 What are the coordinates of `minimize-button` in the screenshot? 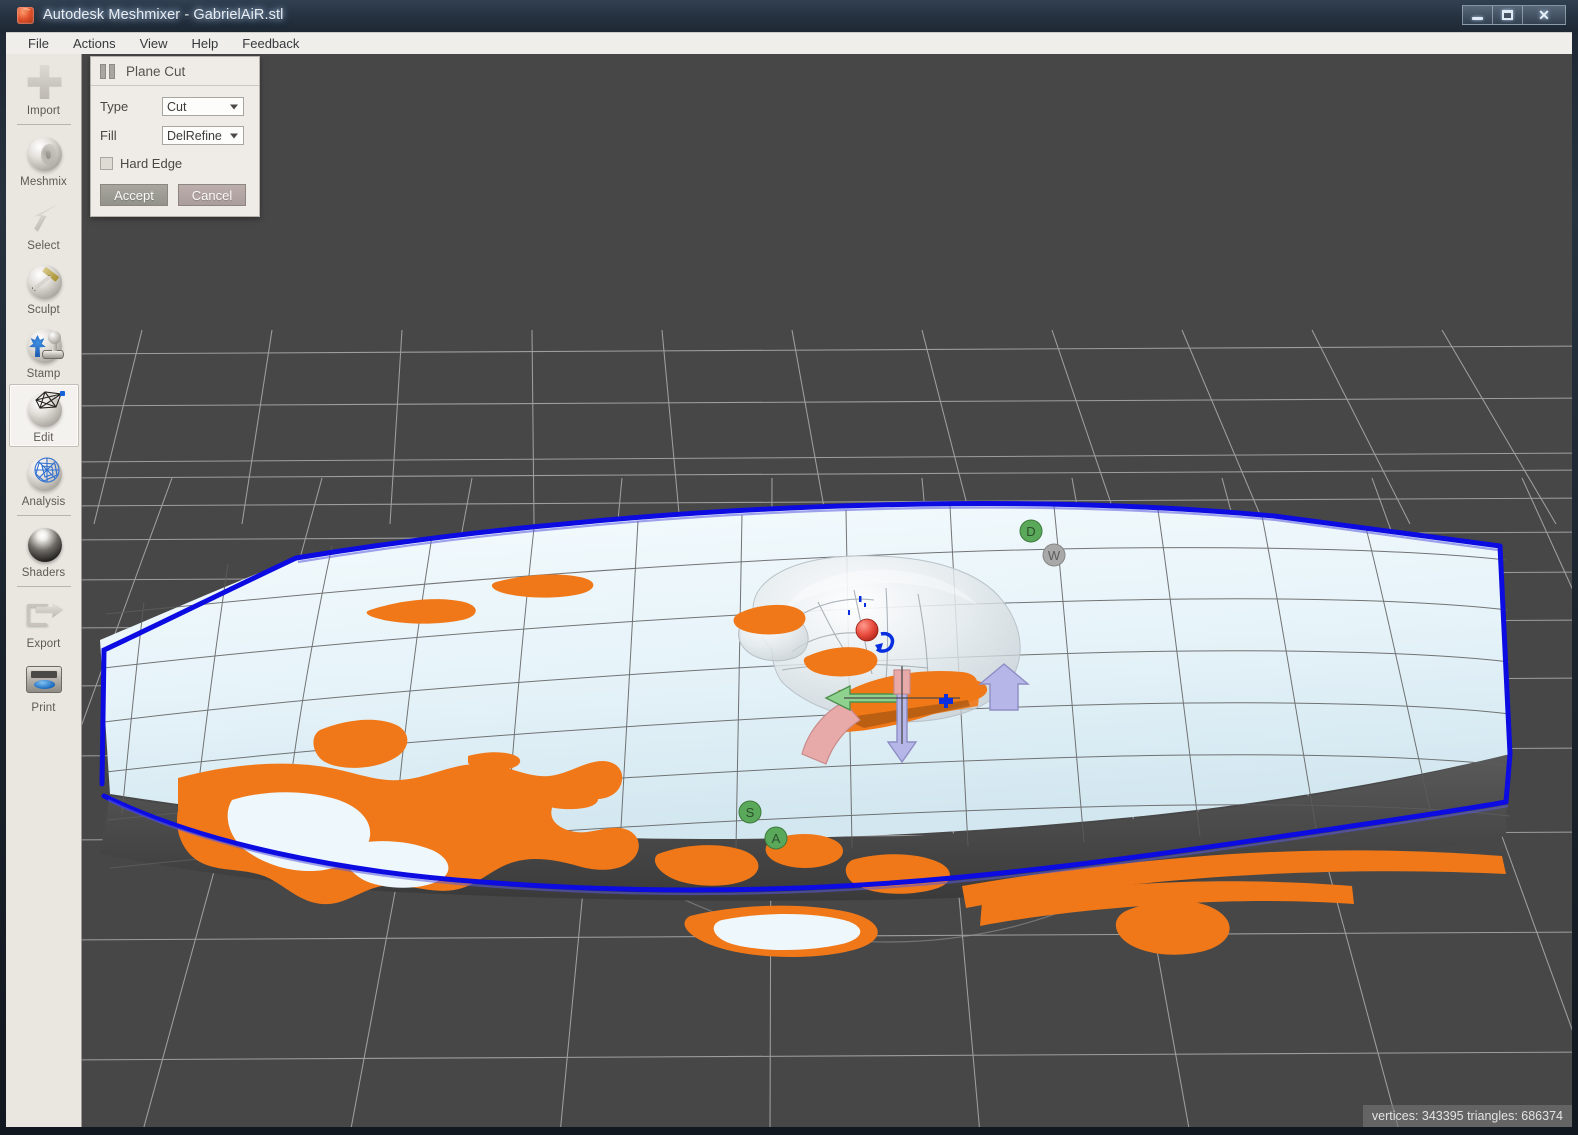 It's located at (1477, 15).